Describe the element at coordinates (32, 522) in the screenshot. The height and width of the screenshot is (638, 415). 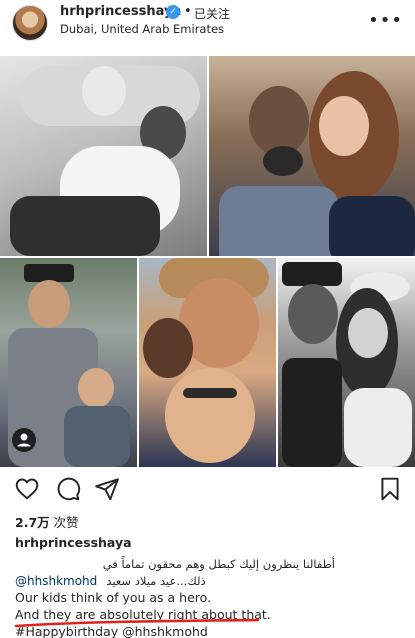
I see `likes-number: 2.7万` at that location.